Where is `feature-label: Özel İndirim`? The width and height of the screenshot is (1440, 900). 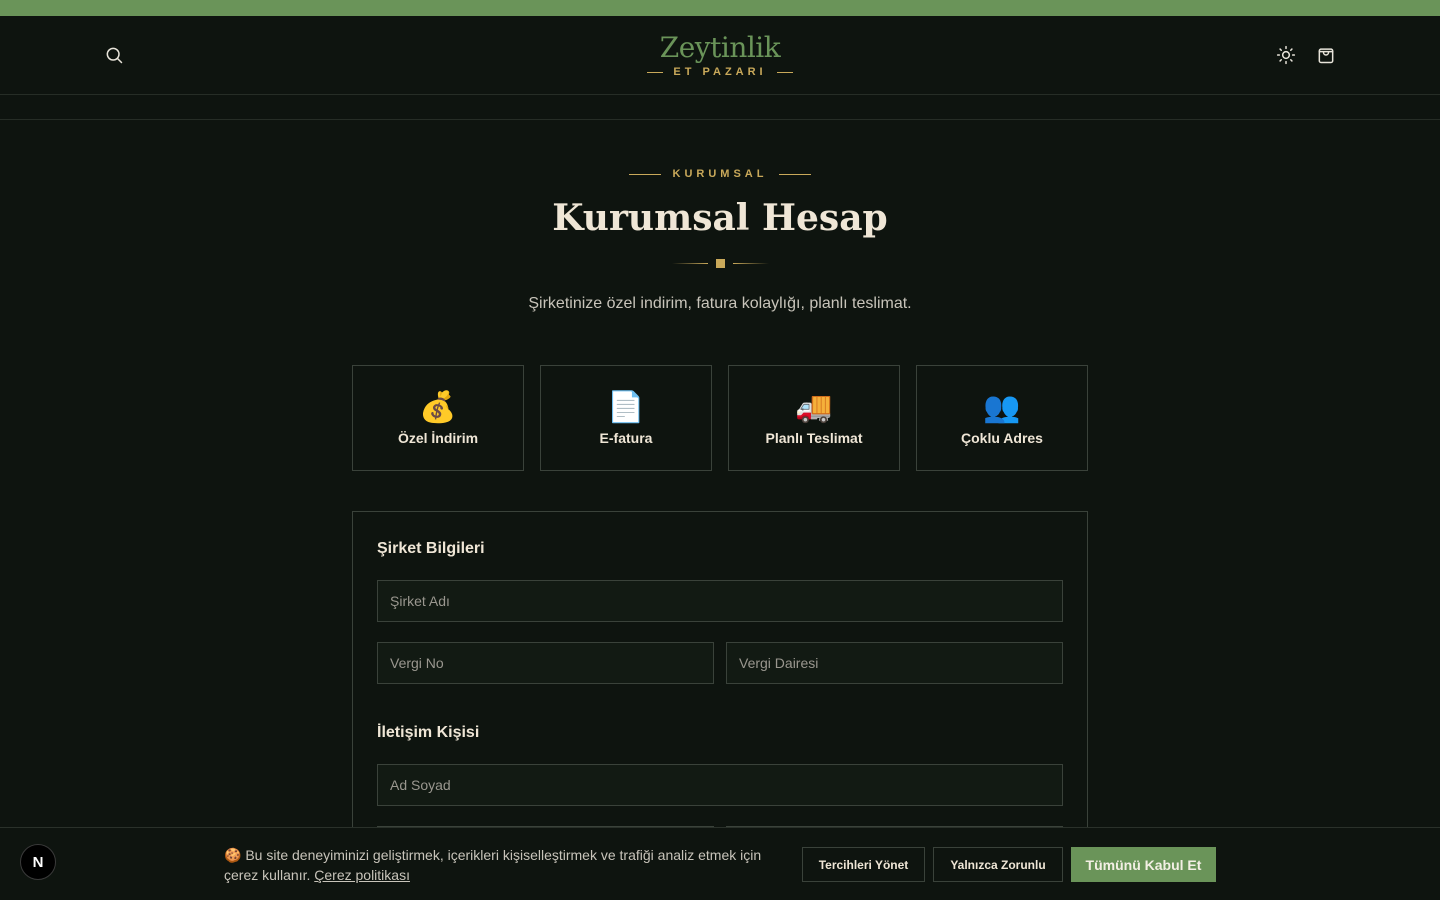 feature-label: Özel İndirim is located at coordinates (438, 438).